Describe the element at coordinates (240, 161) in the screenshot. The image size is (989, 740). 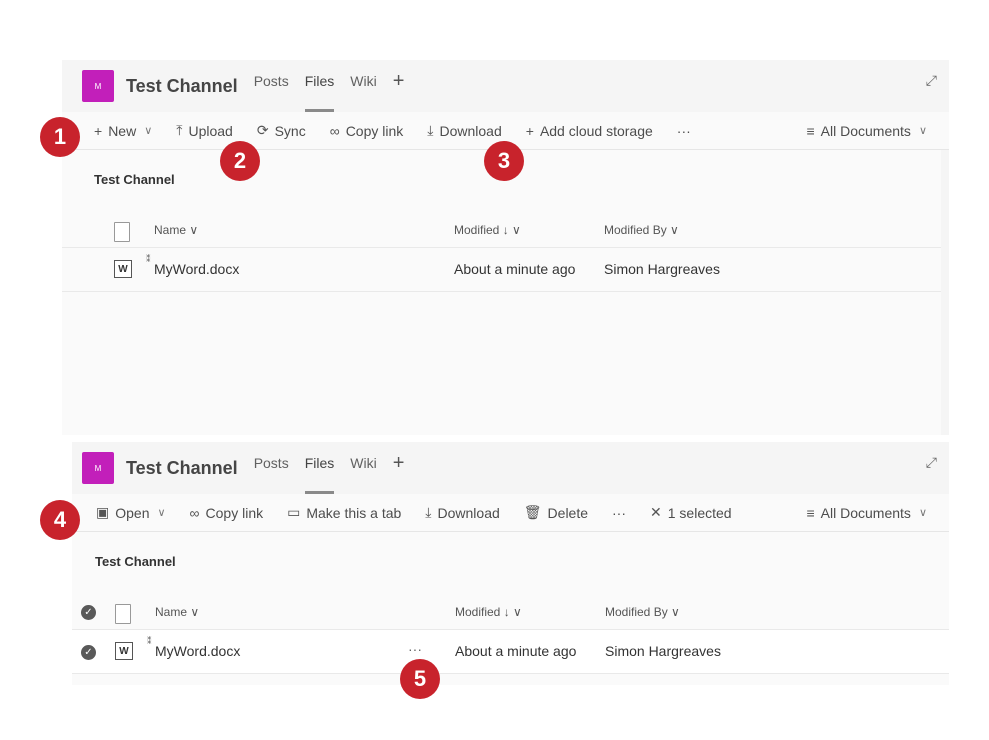
I see `callout-badge-2: 2` at that location.